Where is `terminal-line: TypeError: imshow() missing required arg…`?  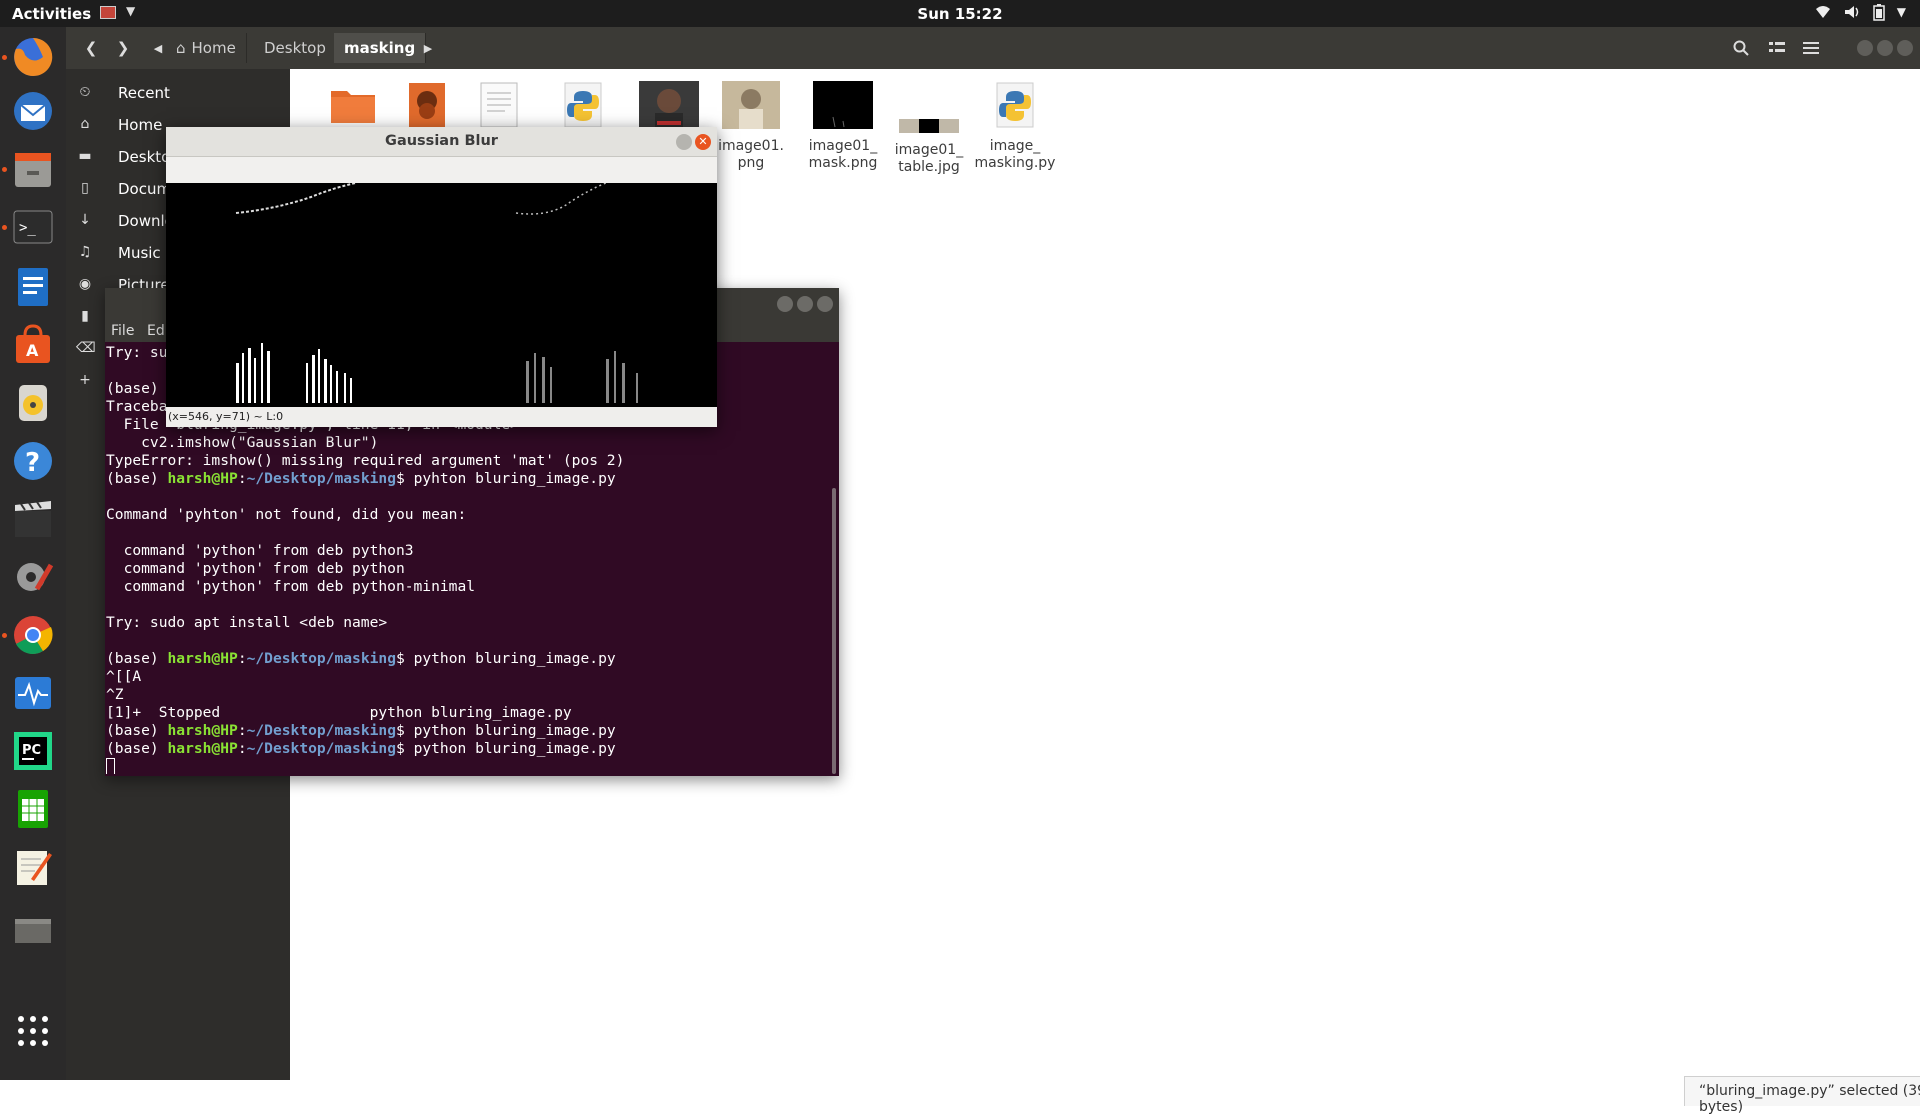
terminal-line: TypeError: imshow() missing required arg… is located at coordinates (365, 460).